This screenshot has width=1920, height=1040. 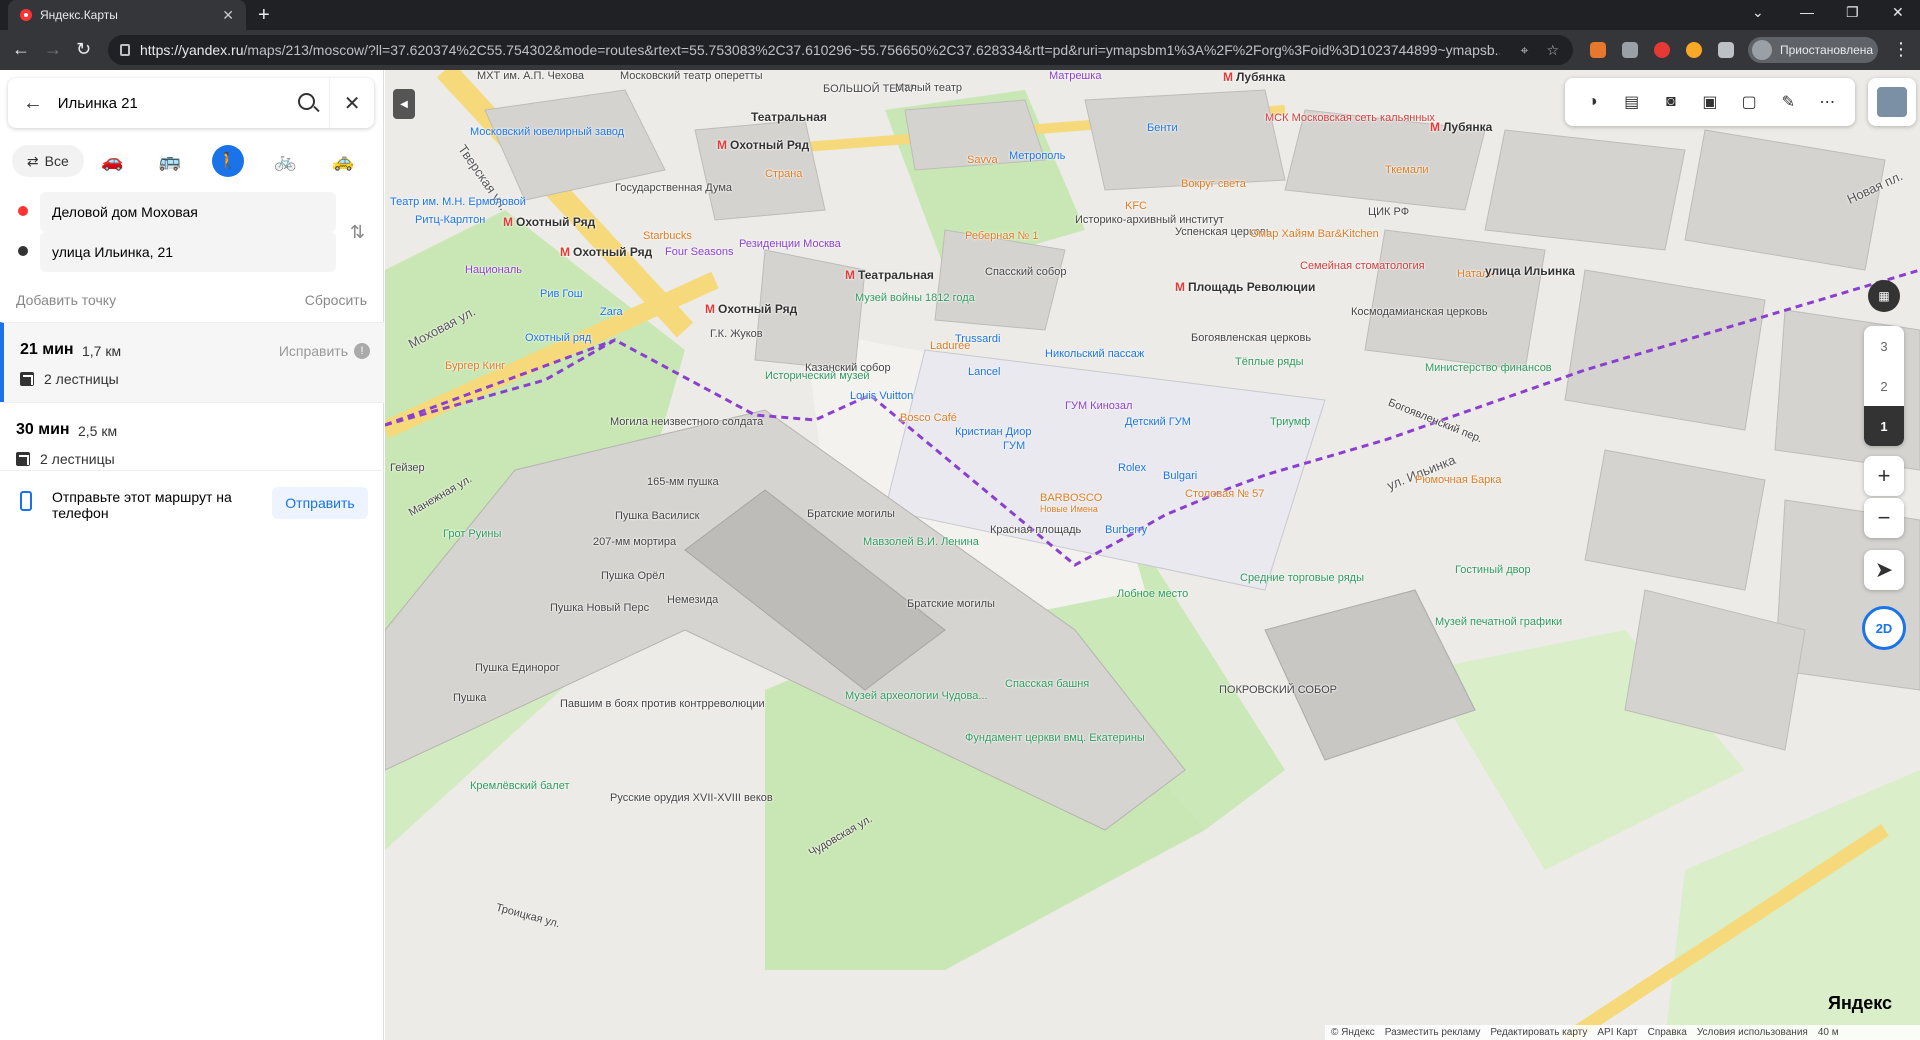 I want to click on geolocation-icon: ➤, so click(x=1884, y=570).